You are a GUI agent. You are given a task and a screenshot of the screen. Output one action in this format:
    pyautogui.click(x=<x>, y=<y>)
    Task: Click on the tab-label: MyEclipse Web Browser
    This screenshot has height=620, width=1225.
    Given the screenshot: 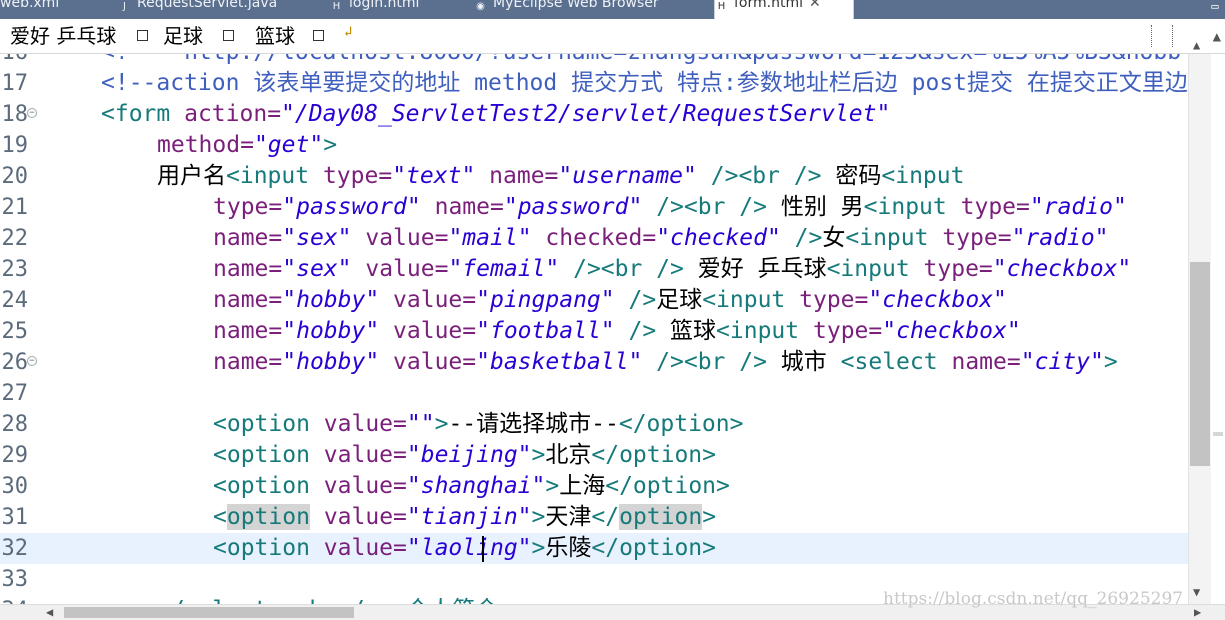 What is the action you would take?
    pyautogui.click(x=576, y=5)
    